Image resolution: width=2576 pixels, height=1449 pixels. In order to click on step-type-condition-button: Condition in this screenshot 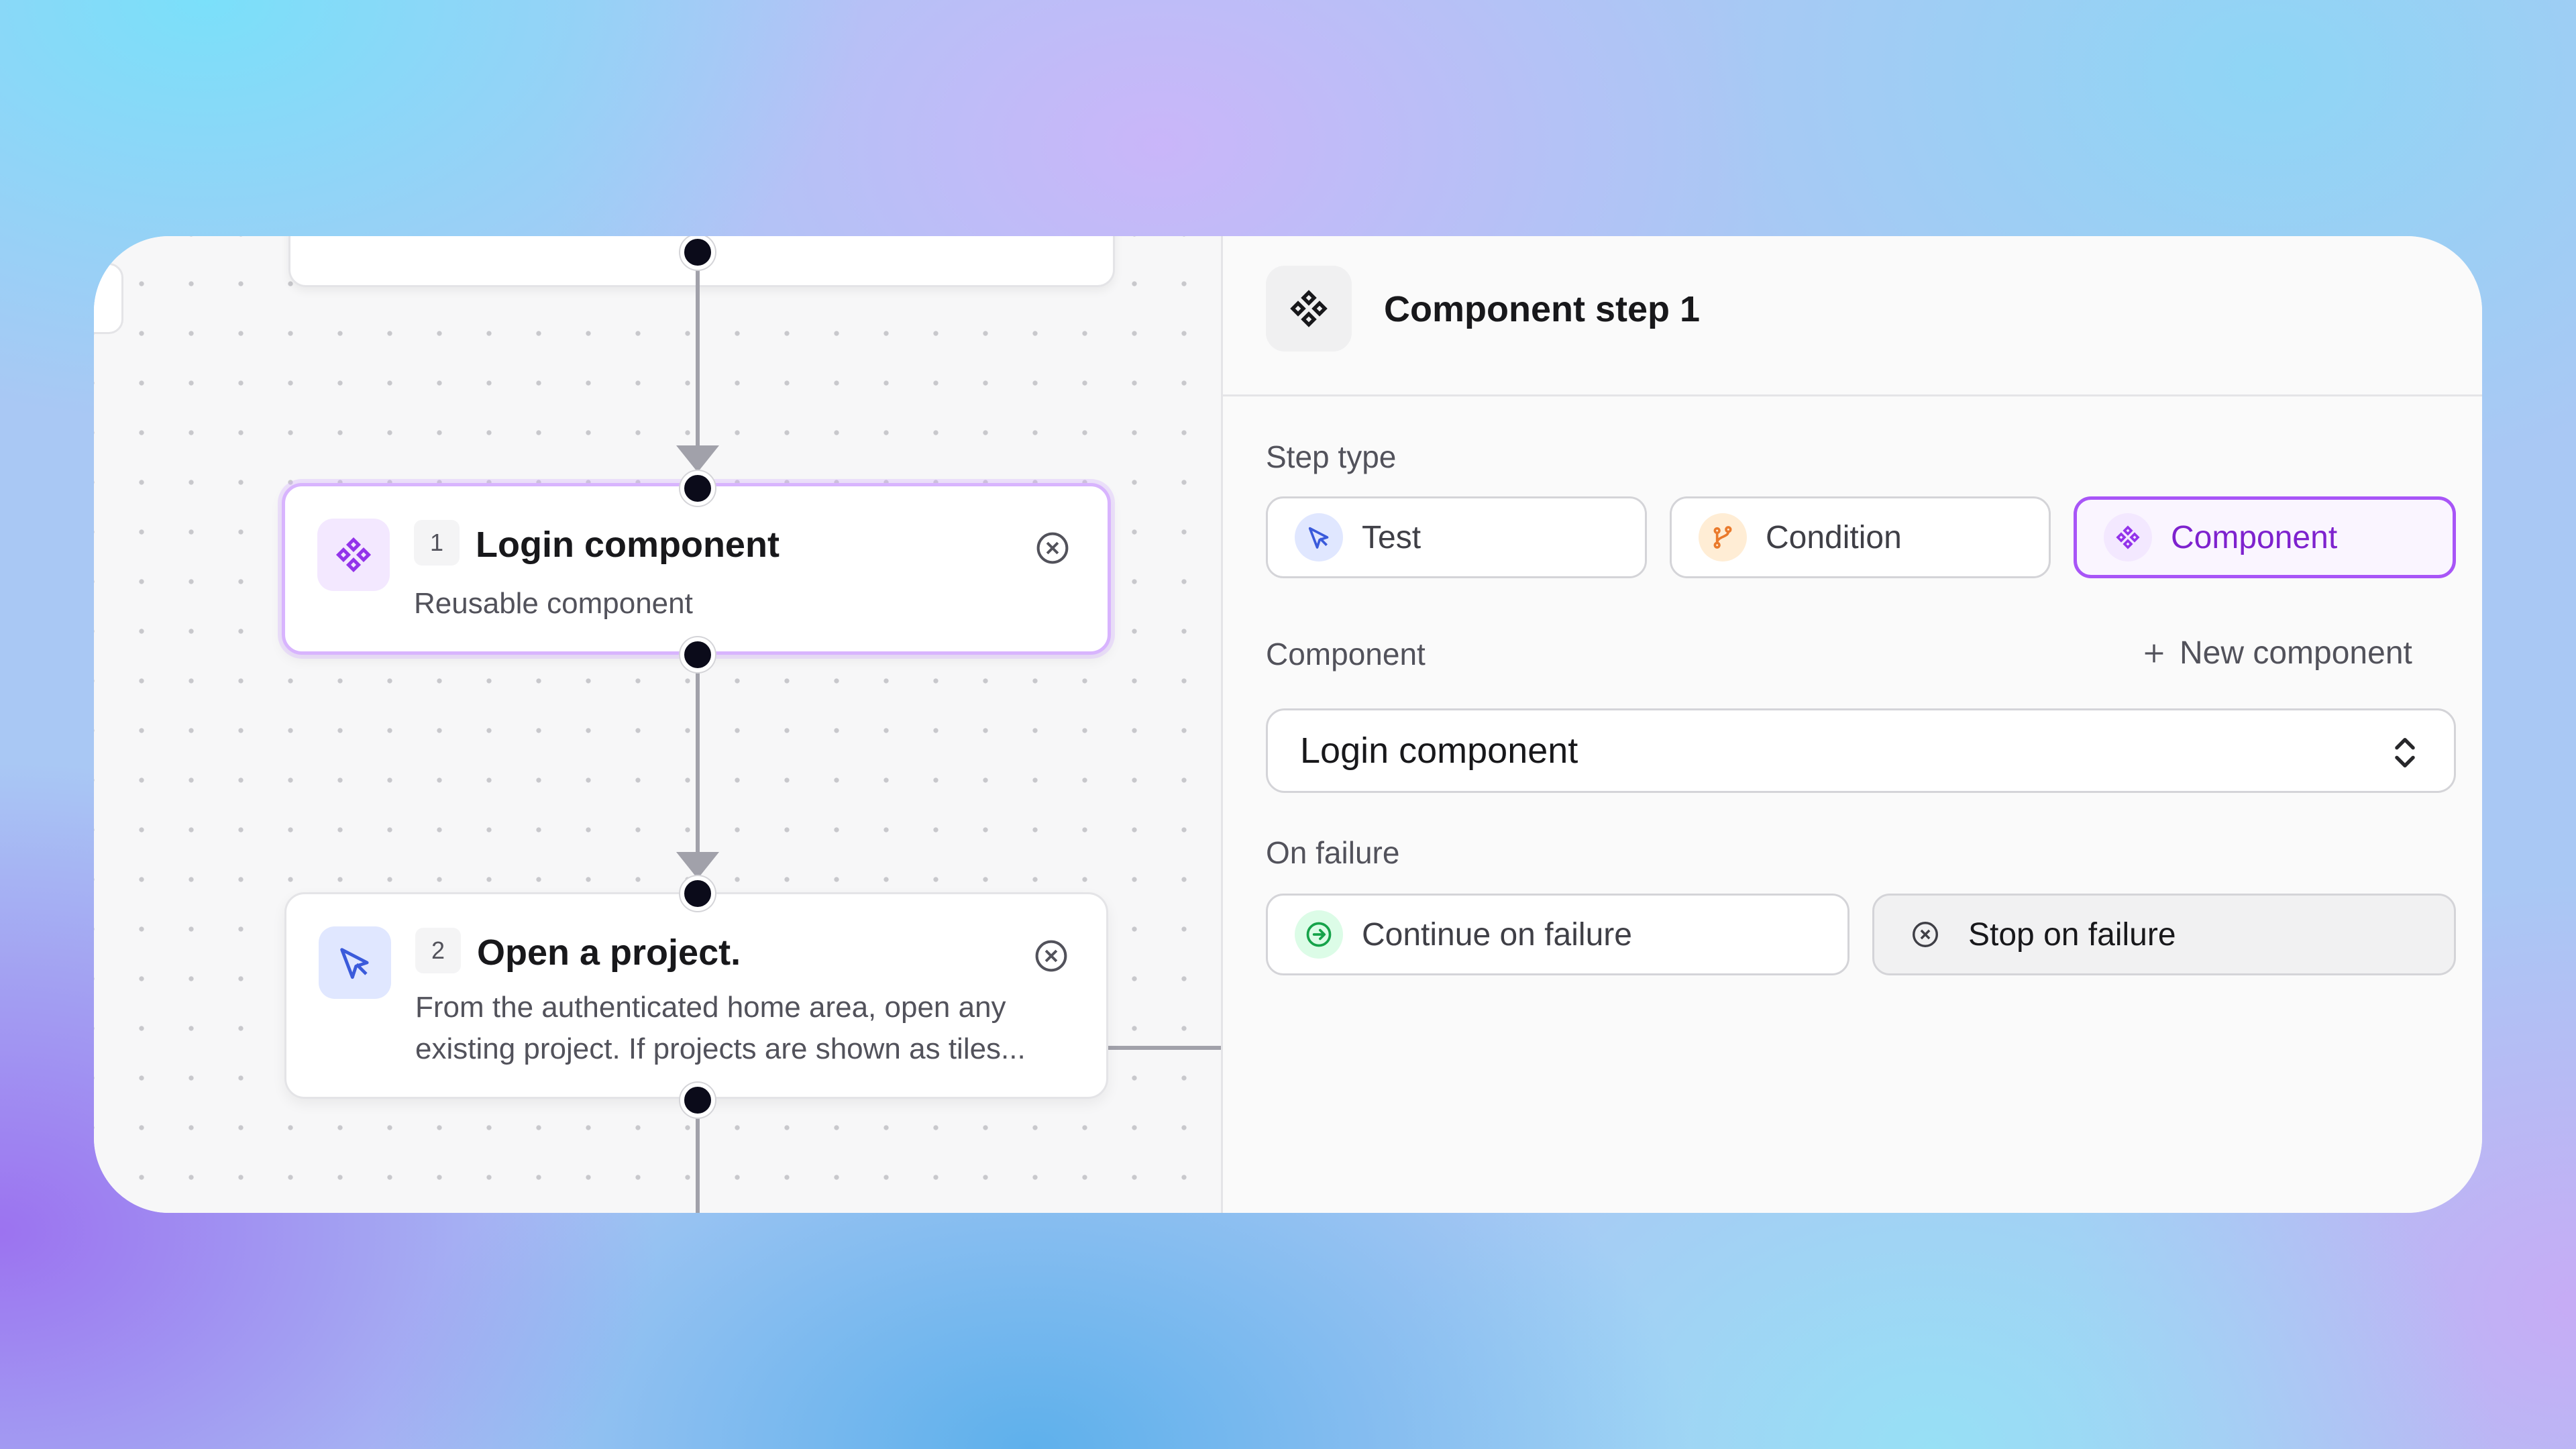, I will do `click(1860, 537)`.